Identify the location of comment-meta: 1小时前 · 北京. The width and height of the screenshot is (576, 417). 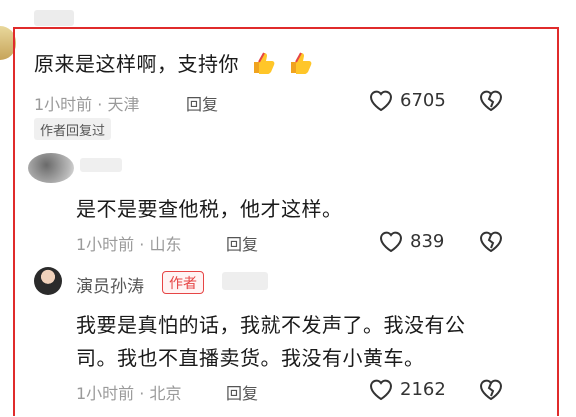
(129, 393).